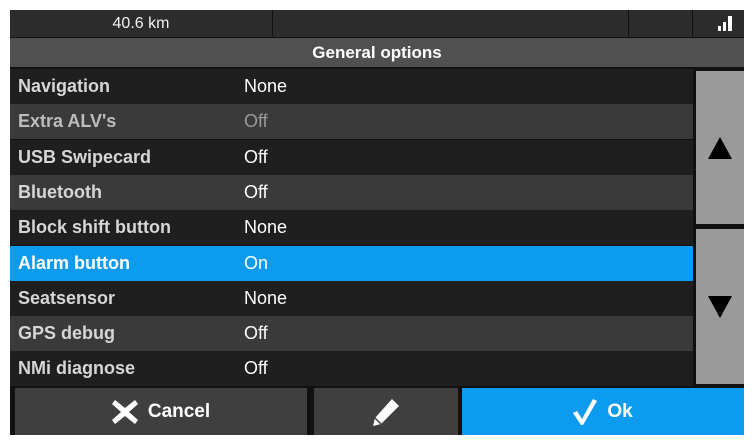 The height and width of the screenshot is (445, 754). What do you see at coordinates (377, 52) in the screenshot?
I see `page-title: General options` at bounding box center [377, 52].